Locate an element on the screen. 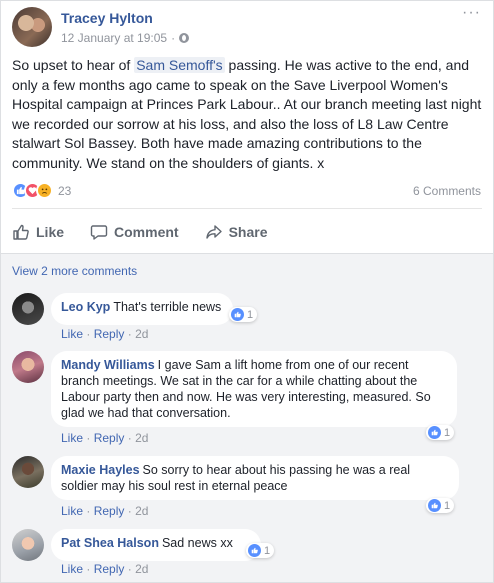 The height and width of the screenshot is (583, 494). action-bar: Like Comment Share is located at coordinates (248, 232).